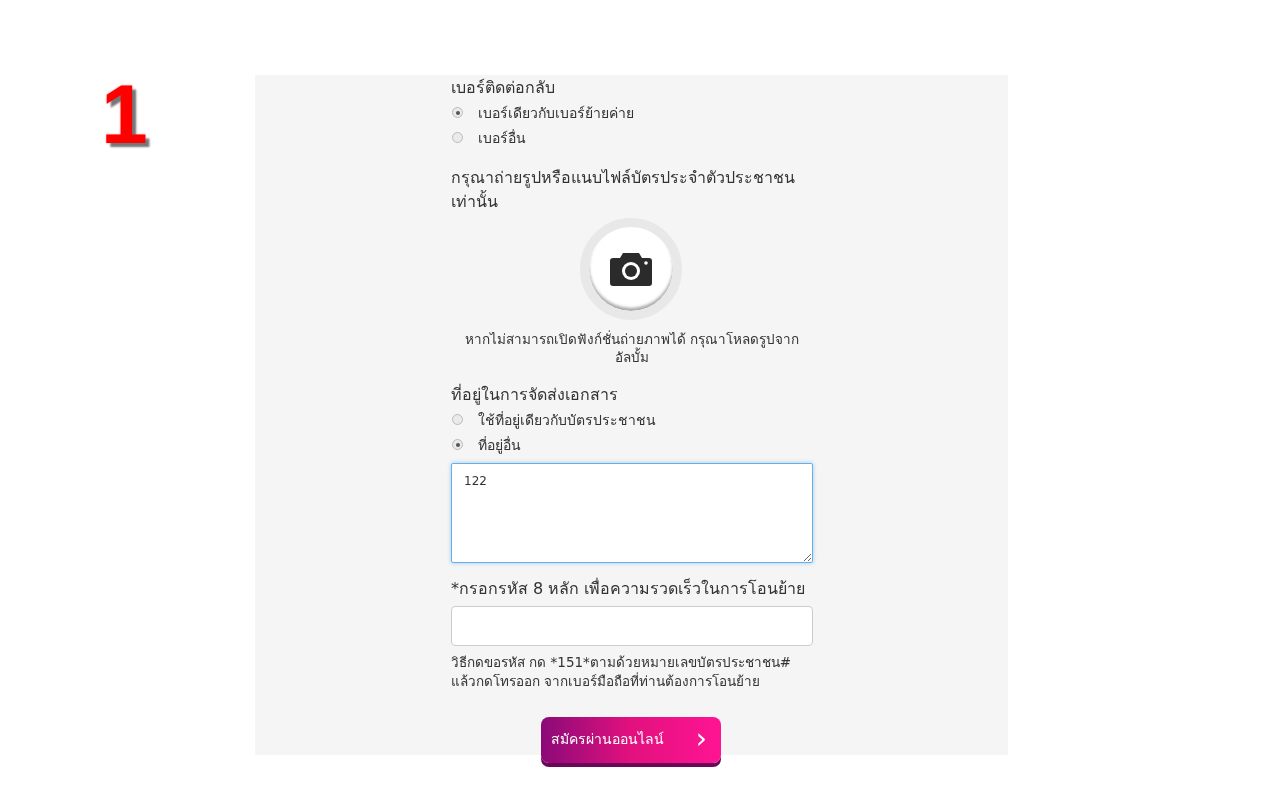 This screenshot has width=1280, height=800. I want to click on camera-icon, so click(631, 269).